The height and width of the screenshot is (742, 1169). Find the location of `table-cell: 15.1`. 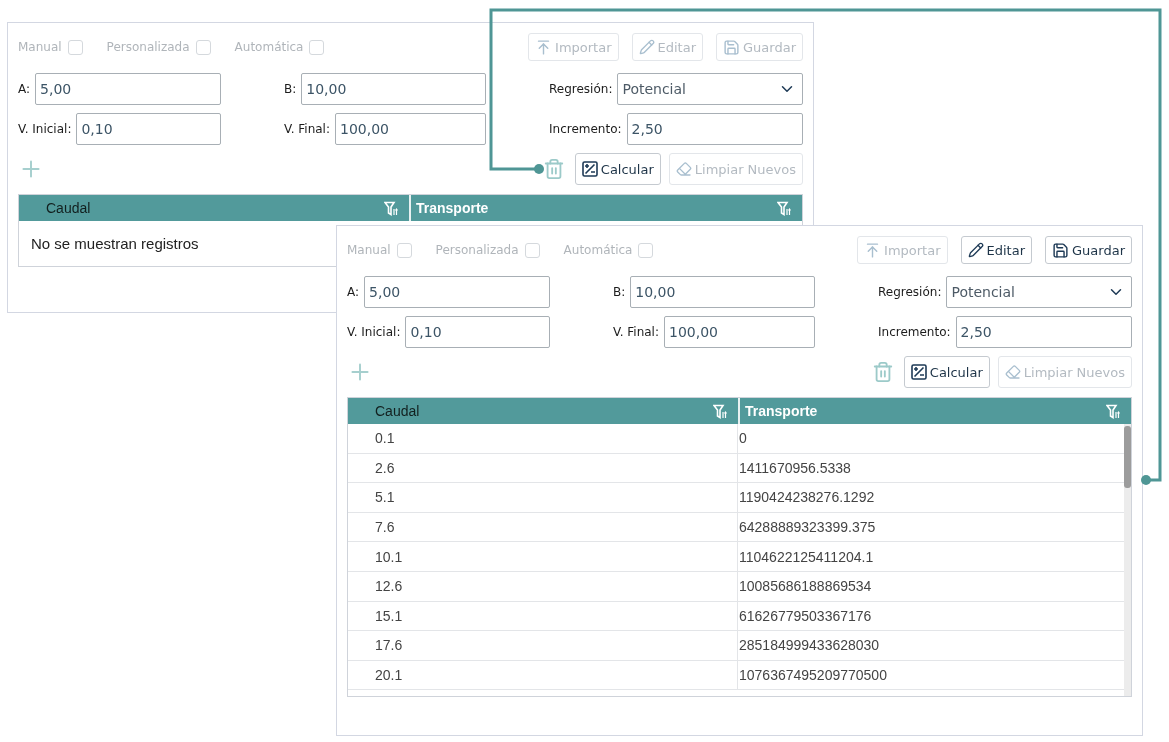

table-cell: 15.1 is located at coordinates (543, 616).